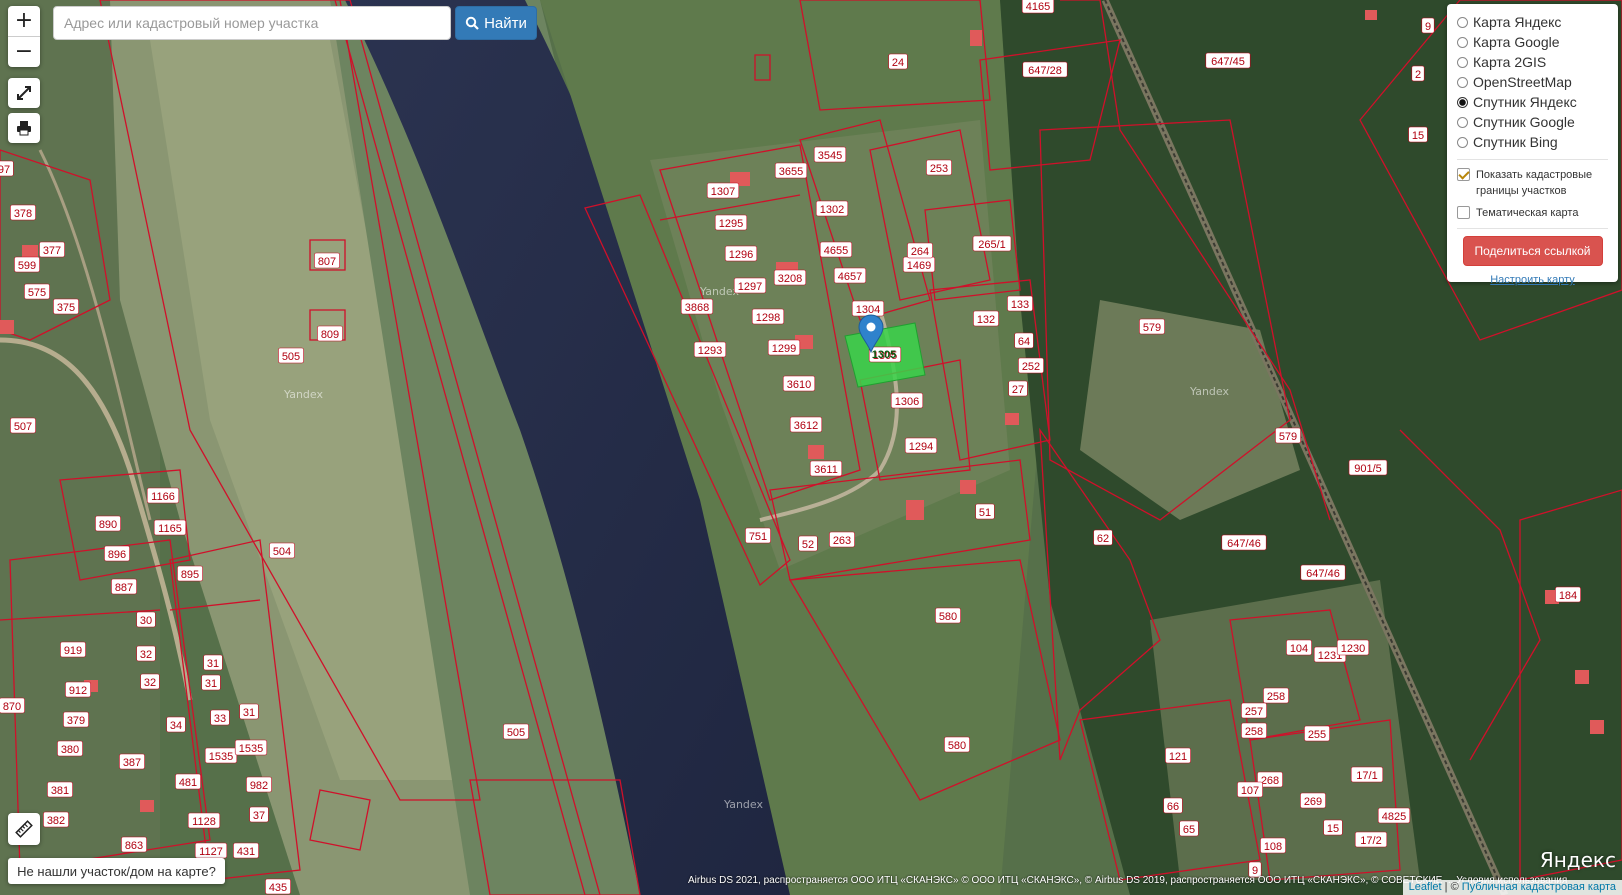  Describe the element at coordinates (78, 691) in the screenshot. I see `parcel-number-label: 912` at that location.